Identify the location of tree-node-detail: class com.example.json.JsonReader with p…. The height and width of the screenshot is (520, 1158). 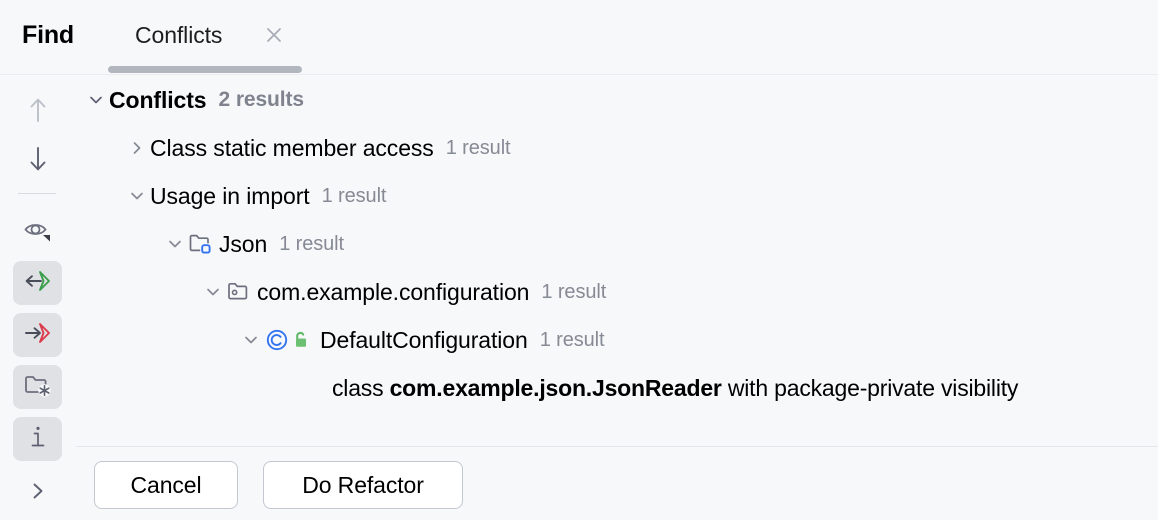
(617, 388).